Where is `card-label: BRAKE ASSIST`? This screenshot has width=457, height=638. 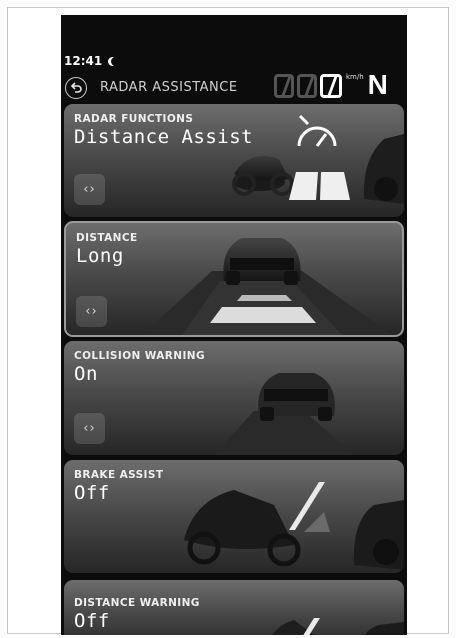
card-label: BRAKE ASSIST is located at coordinates (119, 475).